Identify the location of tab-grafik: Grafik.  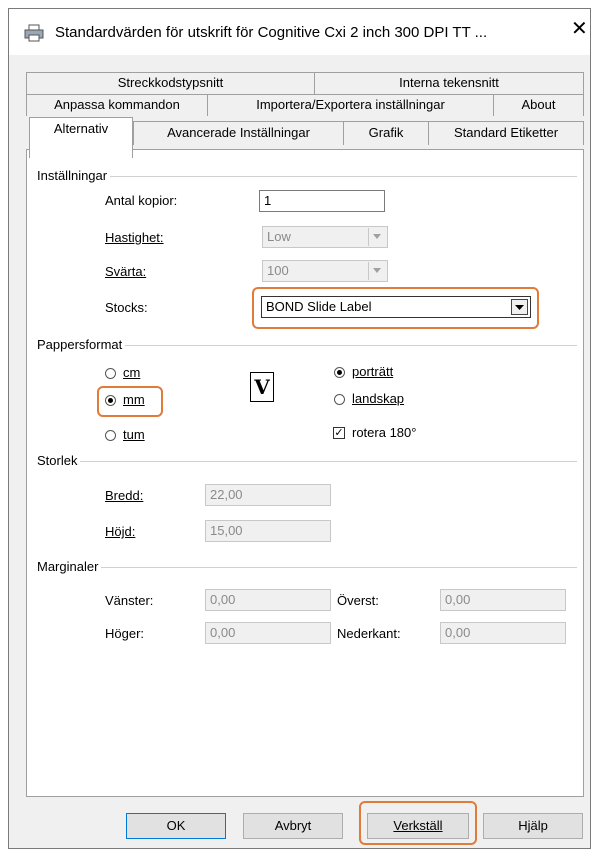
(386, 133).